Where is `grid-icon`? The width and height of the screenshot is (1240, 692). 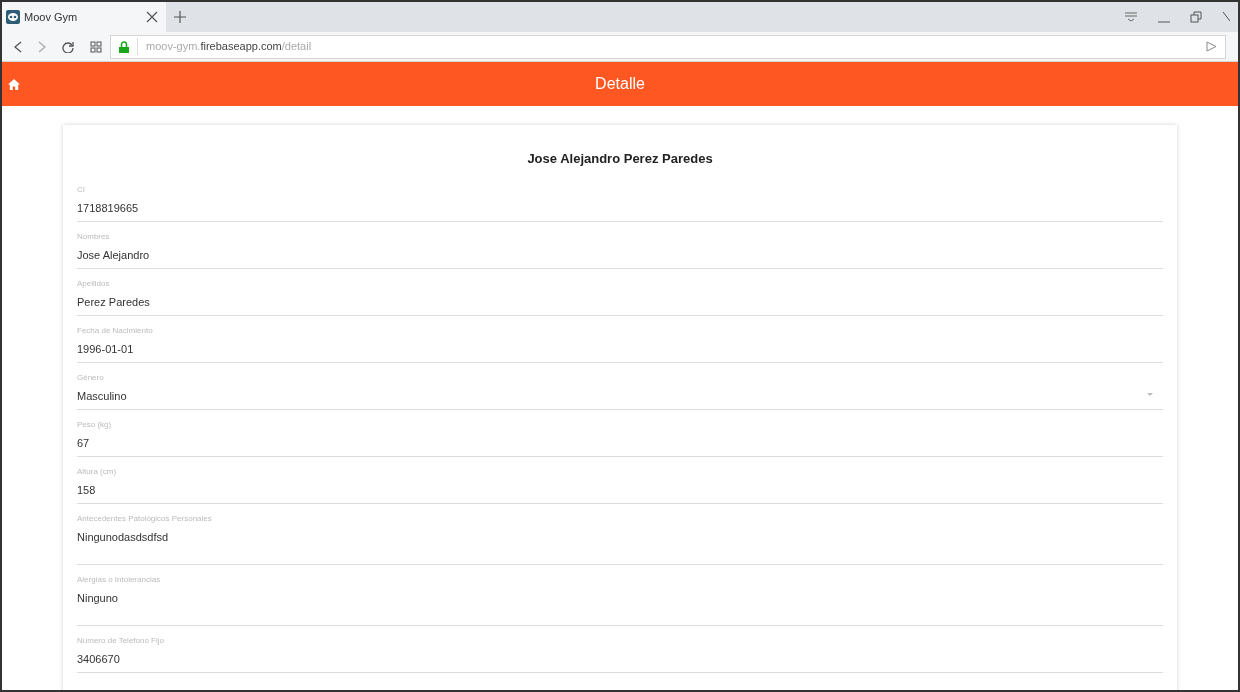 grid-icon is located at coordinates (96, 46).